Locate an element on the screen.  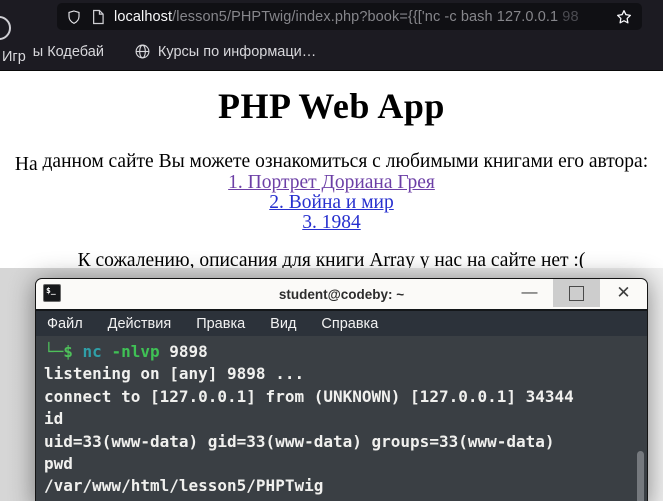
page-title: PHP Web App is located at coordinates (331, 106).